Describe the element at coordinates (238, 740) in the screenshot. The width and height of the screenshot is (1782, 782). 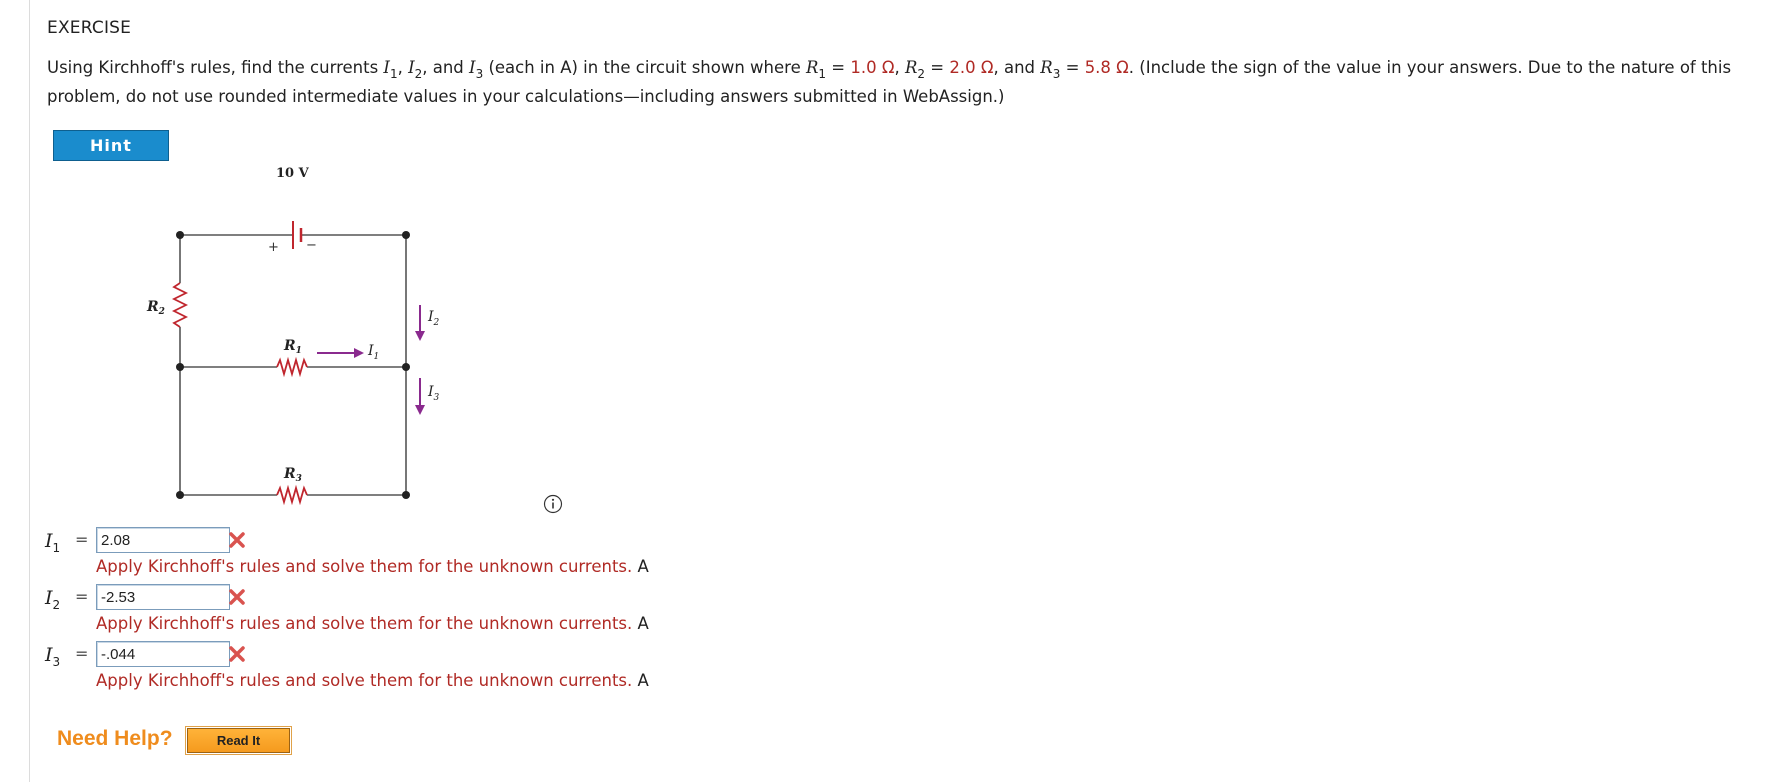
I see `read-it-button: Read It` at that location.